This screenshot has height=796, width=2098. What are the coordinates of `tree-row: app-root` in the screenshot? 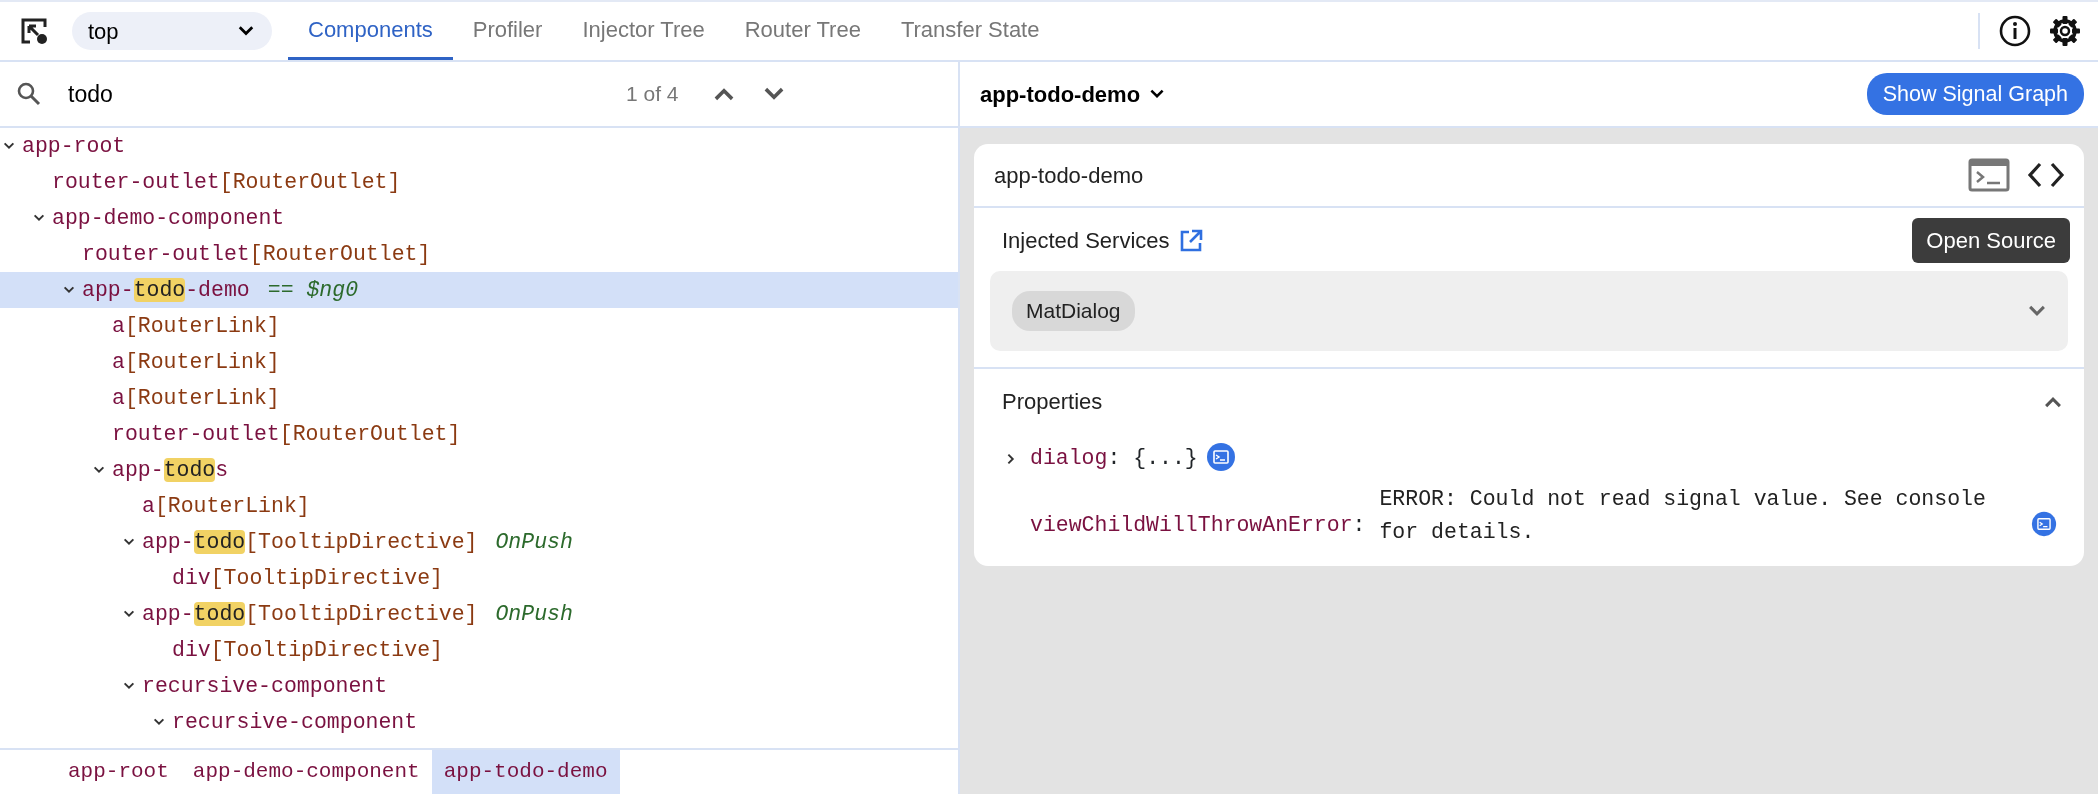 It's located at (479, 146).